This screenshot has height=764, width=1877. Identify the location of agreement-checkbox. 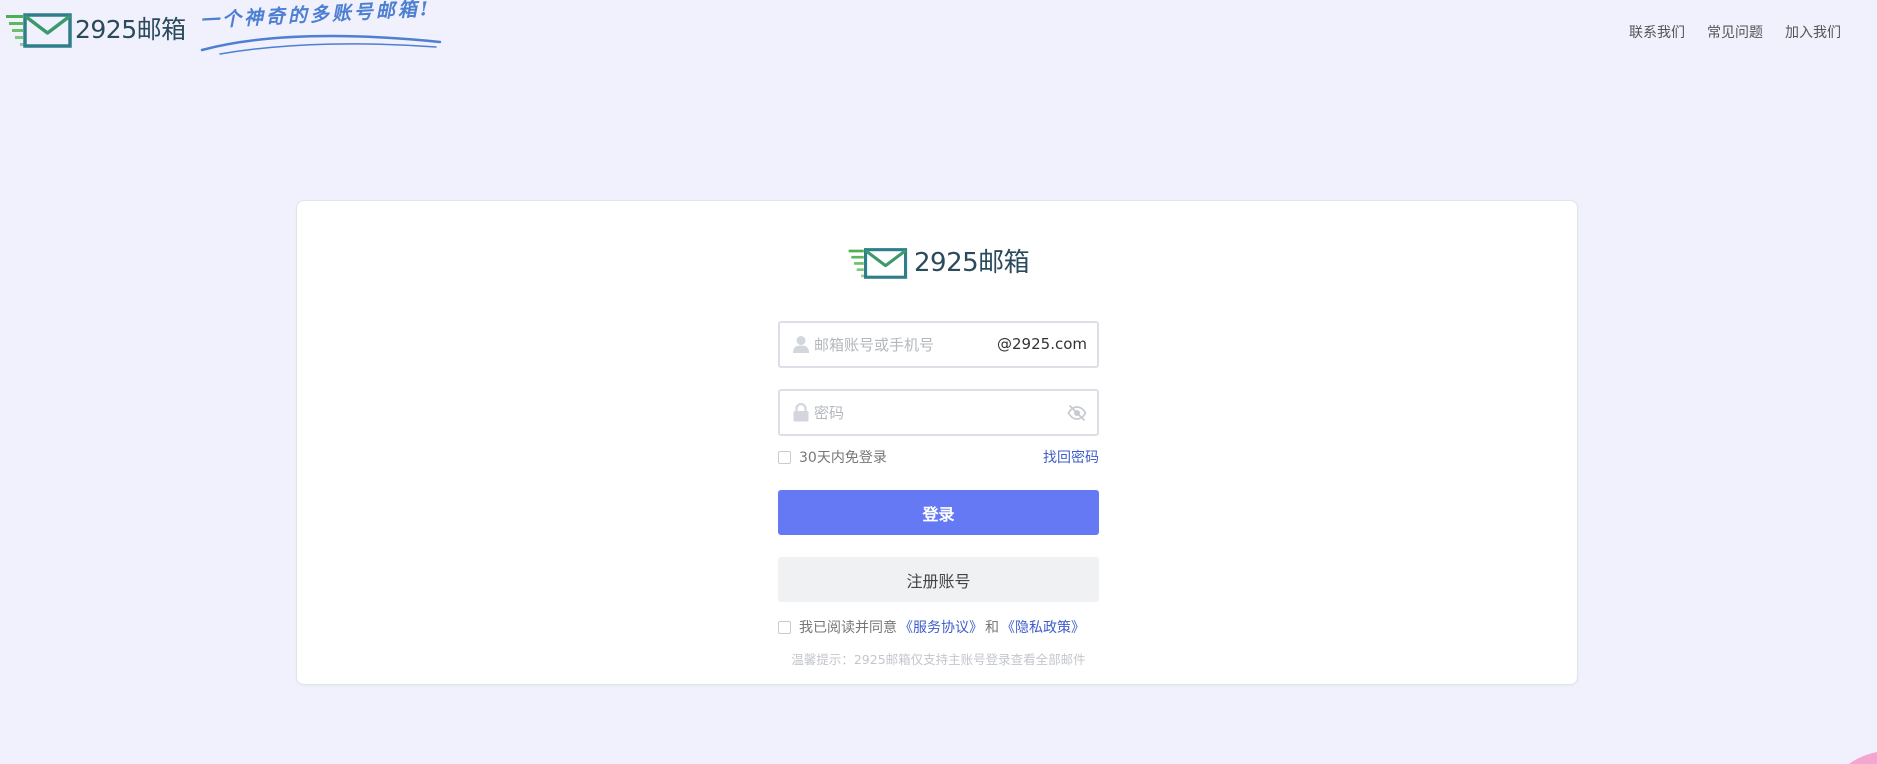
(784, 627).